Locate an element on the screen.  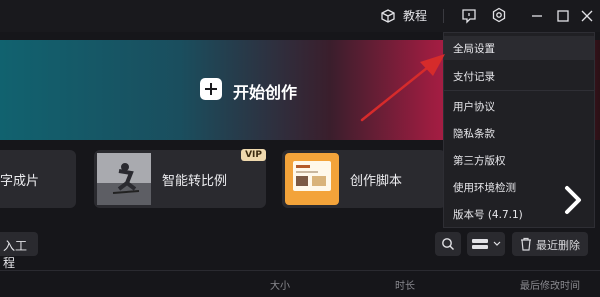
column-last-modified: 最后修改时间 is located at coordinates (550, 284).